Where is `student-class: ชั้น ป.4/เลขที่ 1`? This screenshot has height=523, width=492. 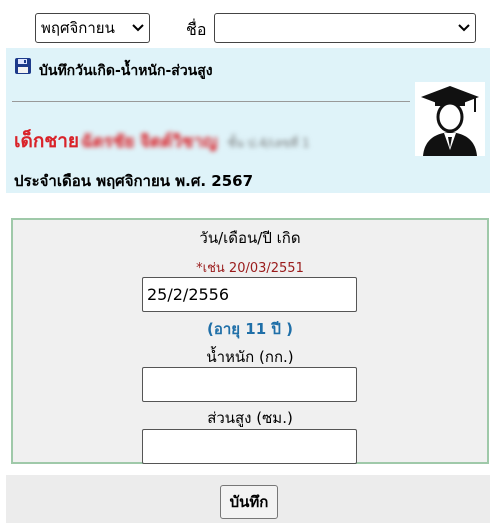
student-class: ชั้น ป.4/เลขที่ 1 is located at coordinates (268, 143).